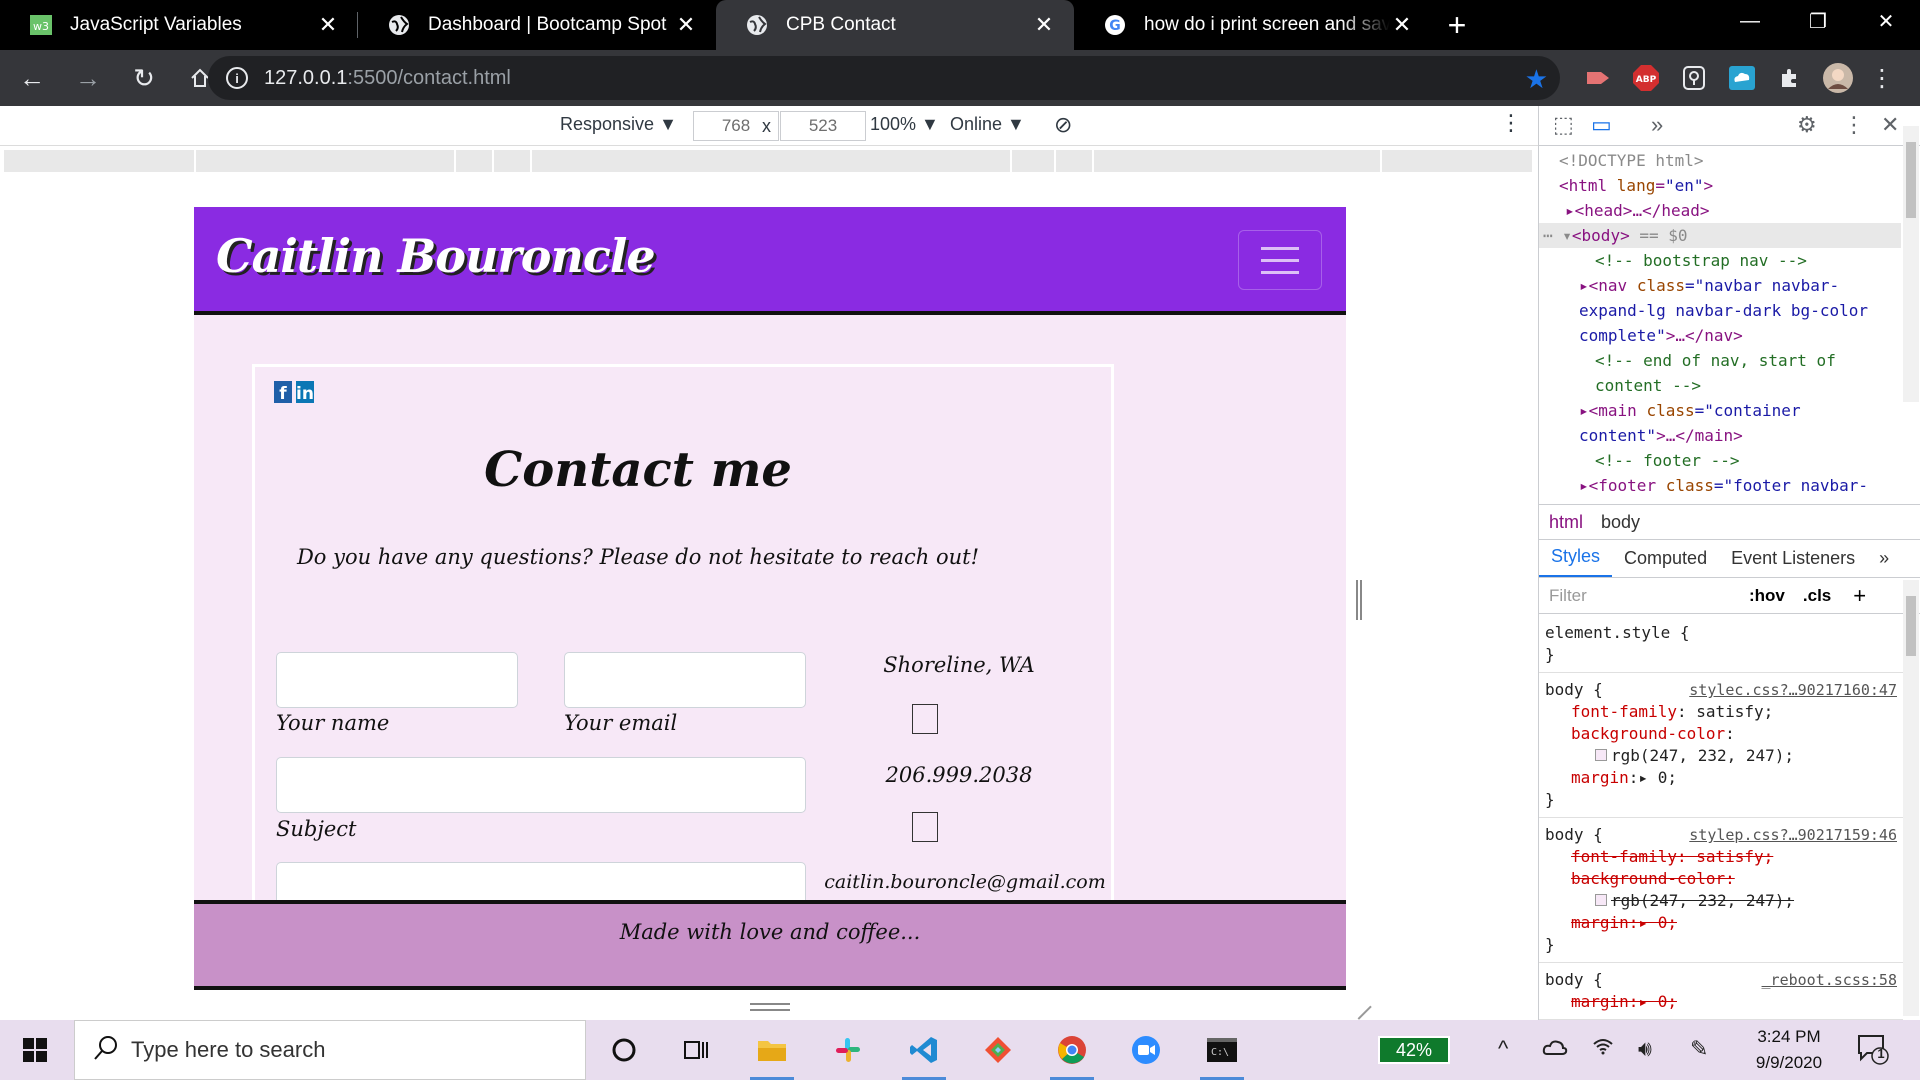  Describe the element at coordinates (1720, 410) in the screenshot. I see `dom-main: ▸<main class="container` at that location.